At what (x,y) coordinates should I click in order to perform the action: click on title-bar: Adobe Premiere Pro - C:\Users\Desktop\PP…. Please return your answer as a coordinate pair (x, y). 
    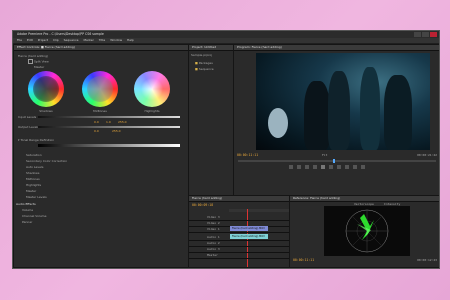
    Looking at the image, I should click on (226, 34).